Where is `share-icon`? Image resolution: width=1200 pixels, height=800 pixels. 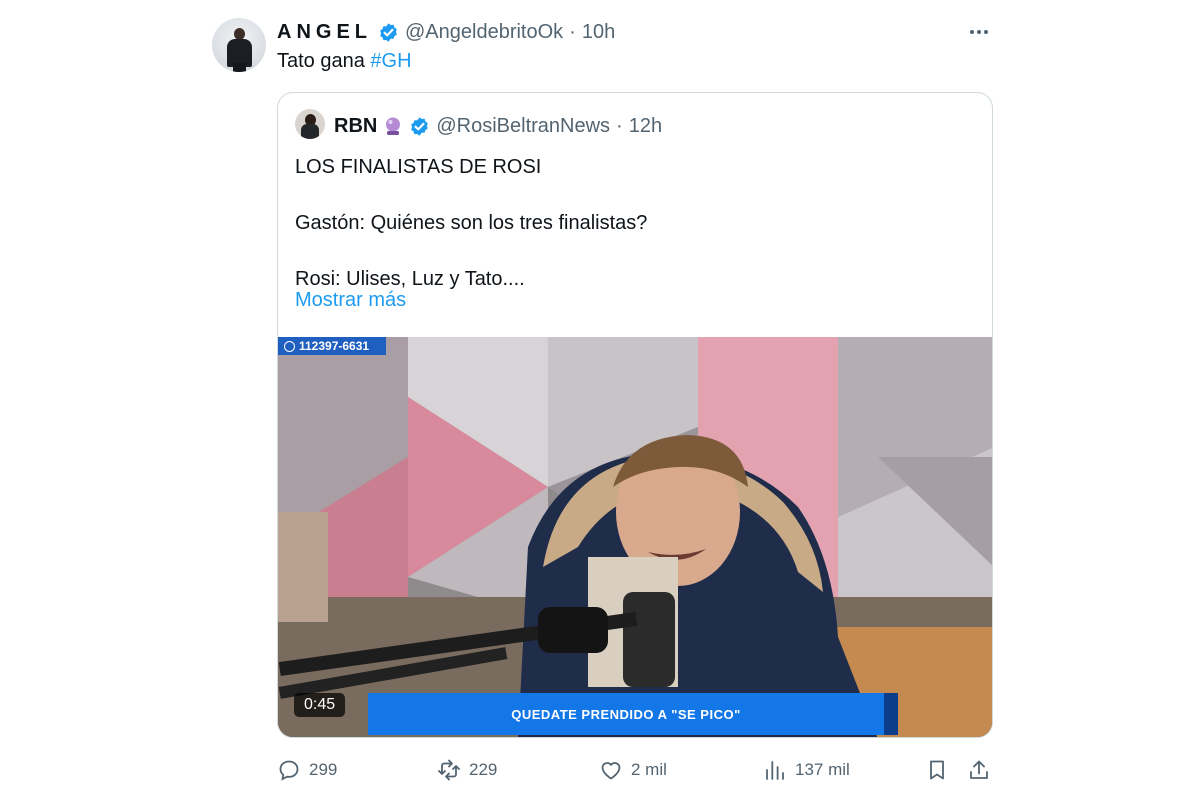 share-icon is located at coordinates (979, 769).